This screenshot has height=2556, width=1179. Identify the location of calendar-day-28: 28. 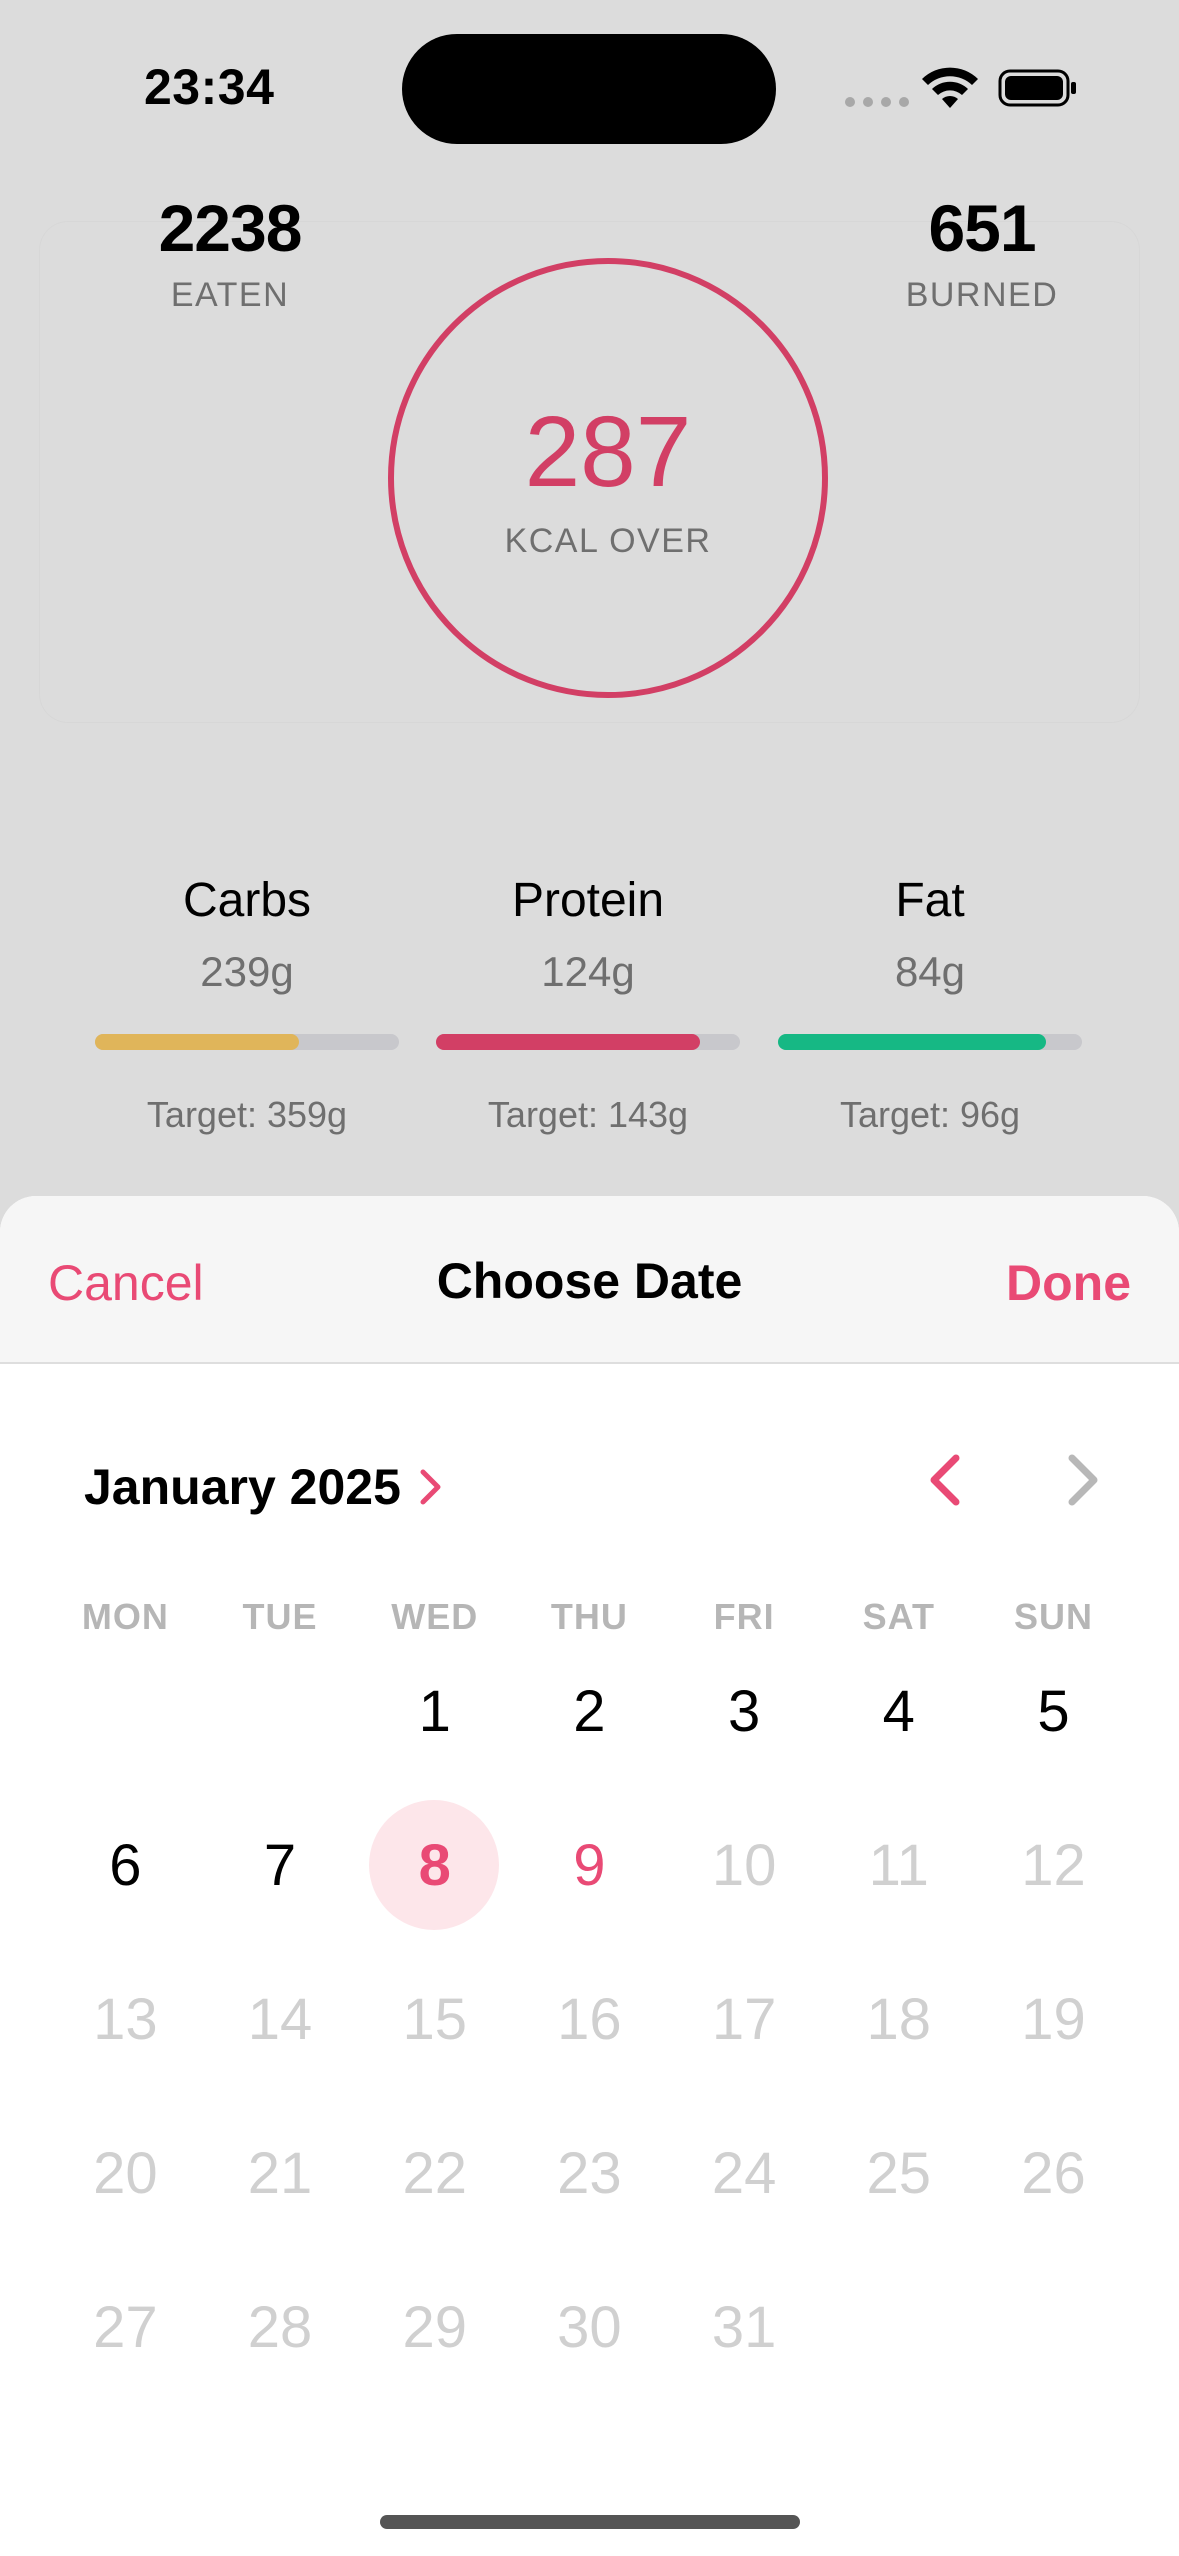
(280, 2327).